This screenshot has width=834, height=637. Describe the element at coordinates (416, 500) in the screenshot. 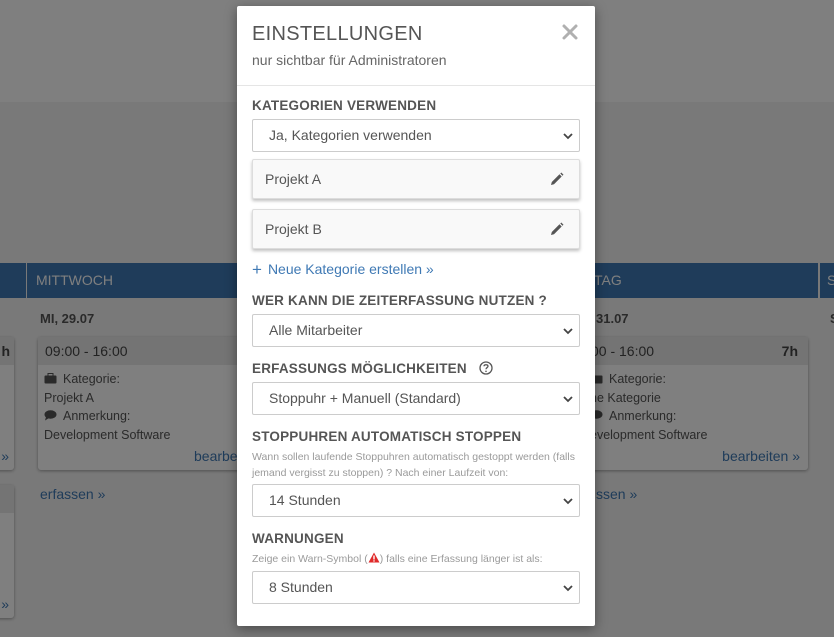

I see `stoppuhren-select: 14 Stunden` at that location.